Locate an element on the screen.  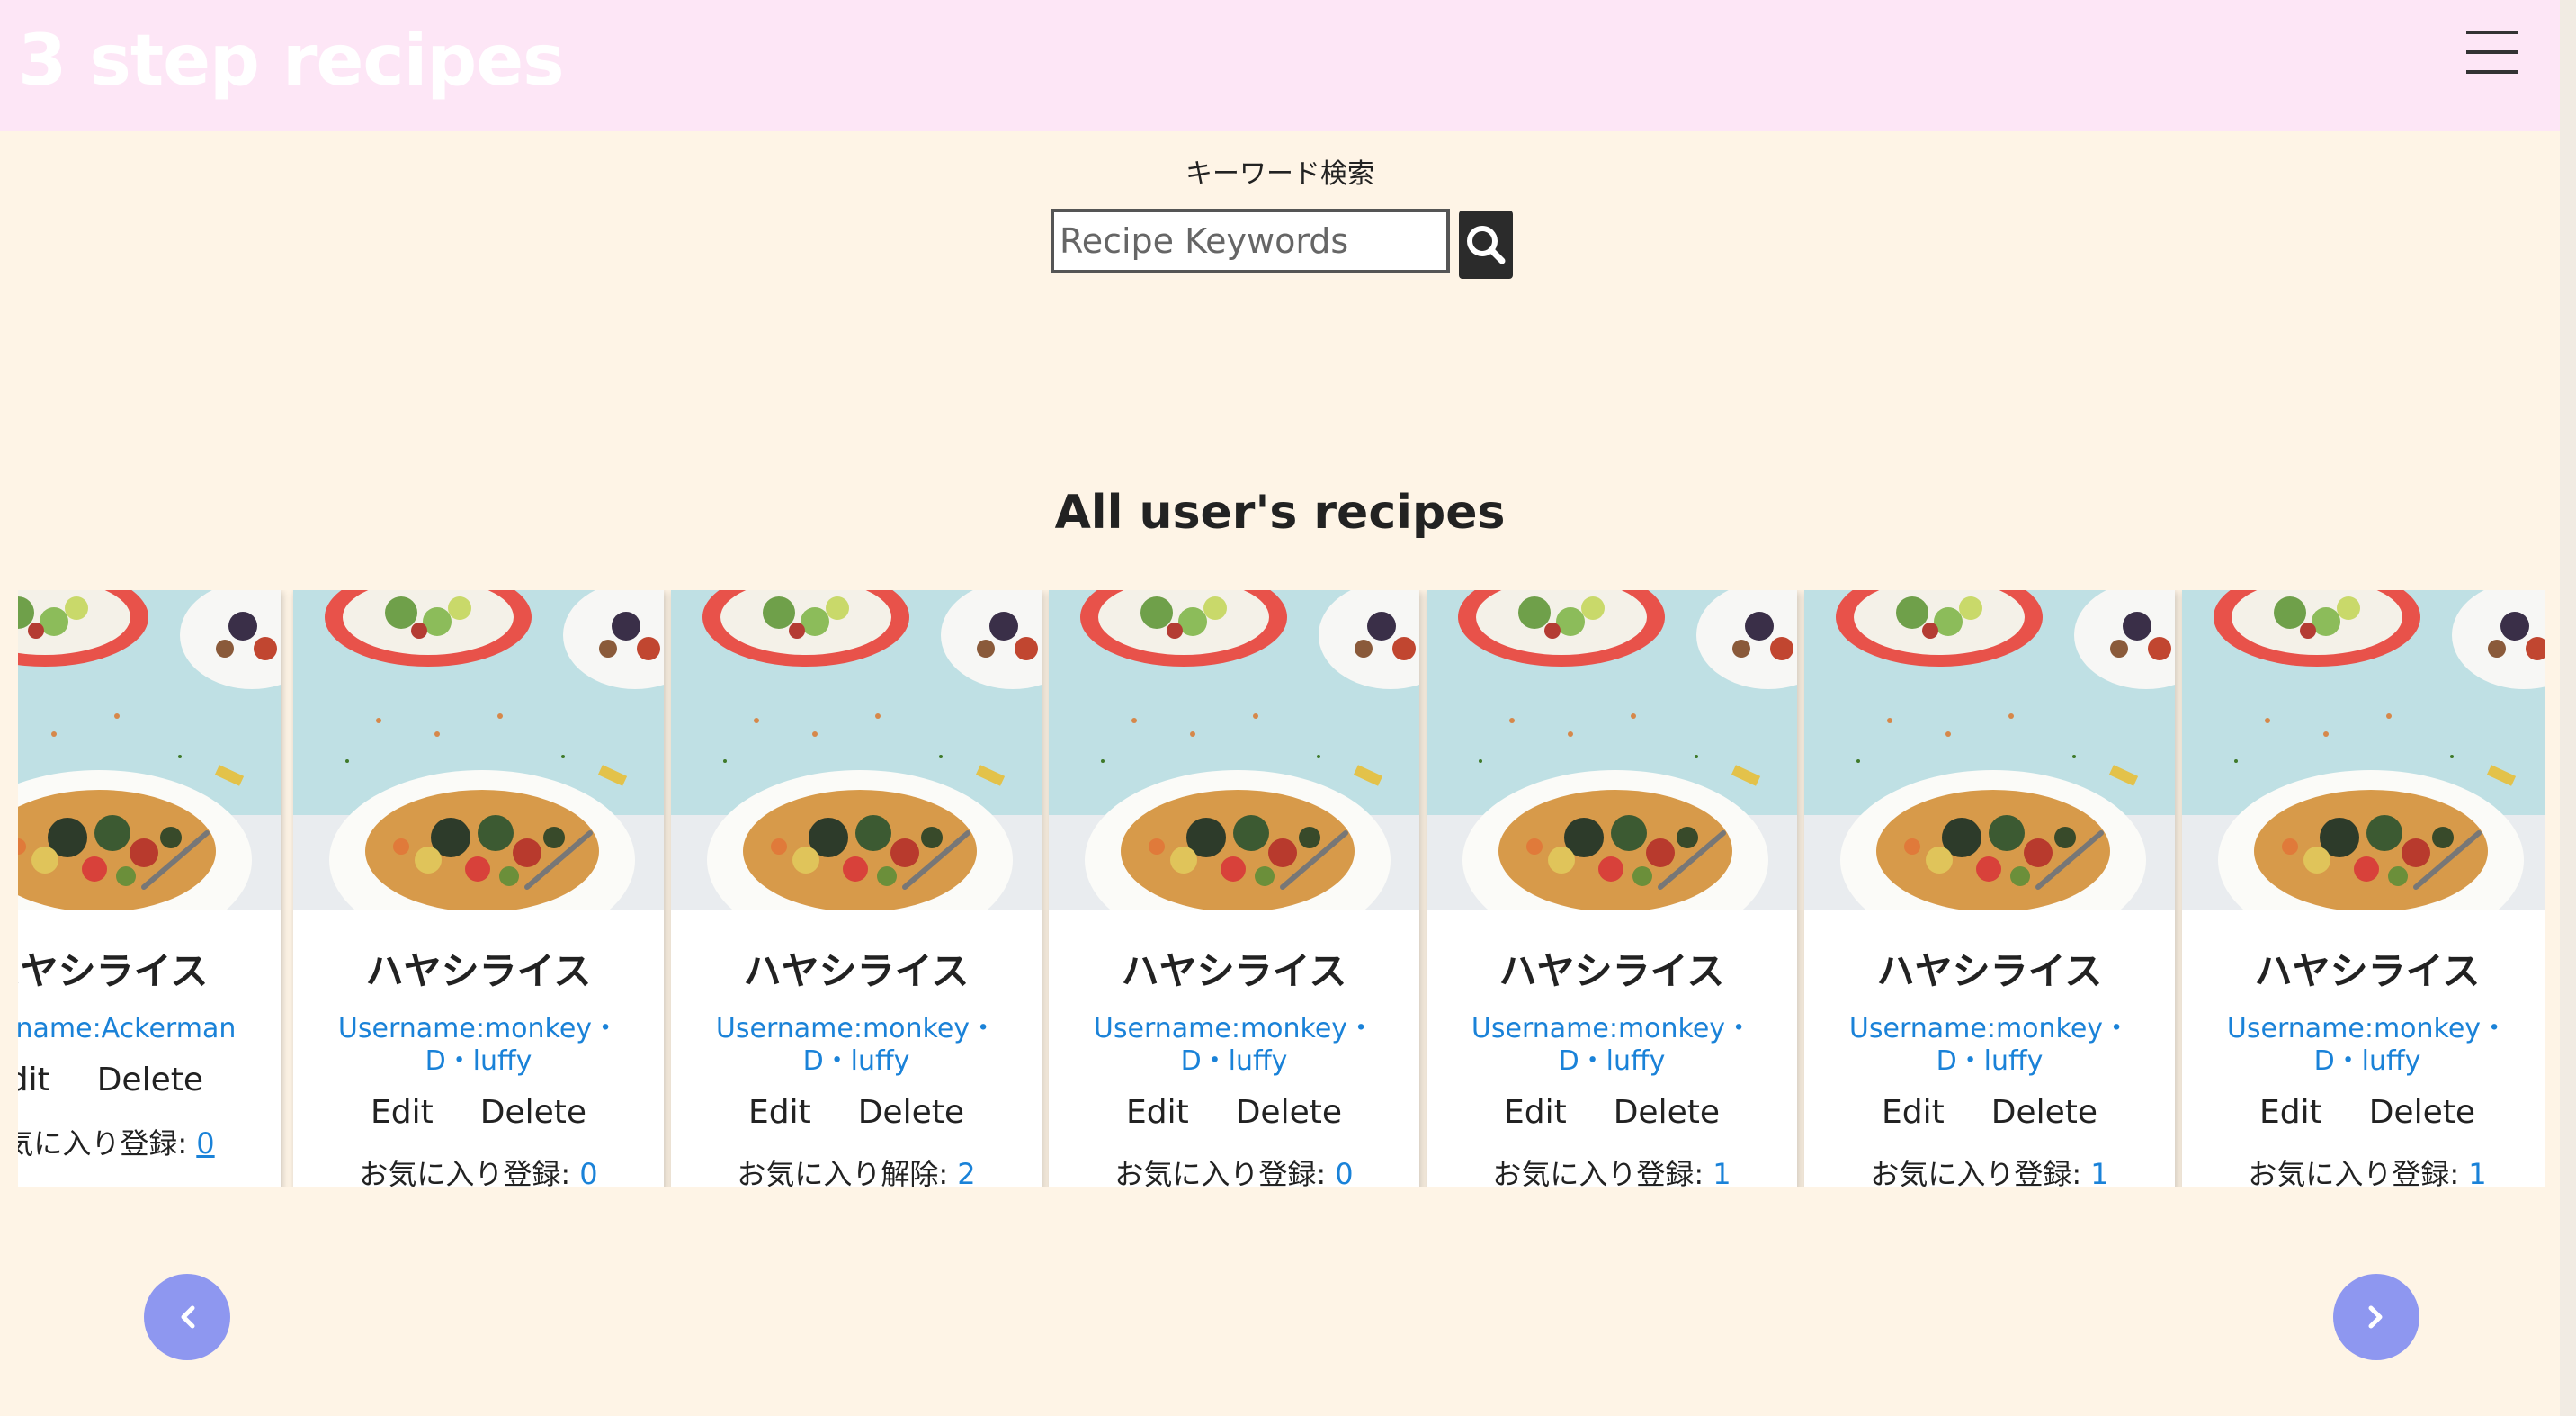
search-icon is located at coordinates (1486, 245).